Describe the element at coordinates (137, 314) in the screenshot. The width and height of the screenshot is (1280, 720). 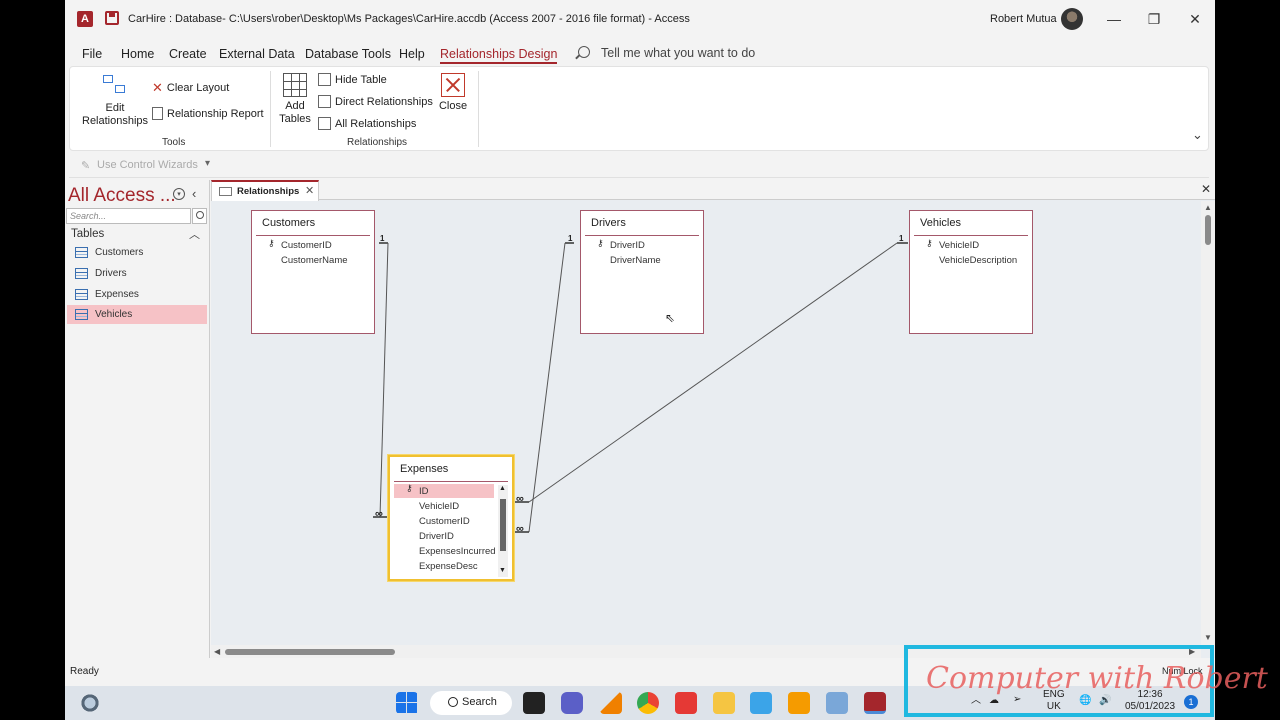
I see `sidebar-item-vehicles: Vehicles` at that location.